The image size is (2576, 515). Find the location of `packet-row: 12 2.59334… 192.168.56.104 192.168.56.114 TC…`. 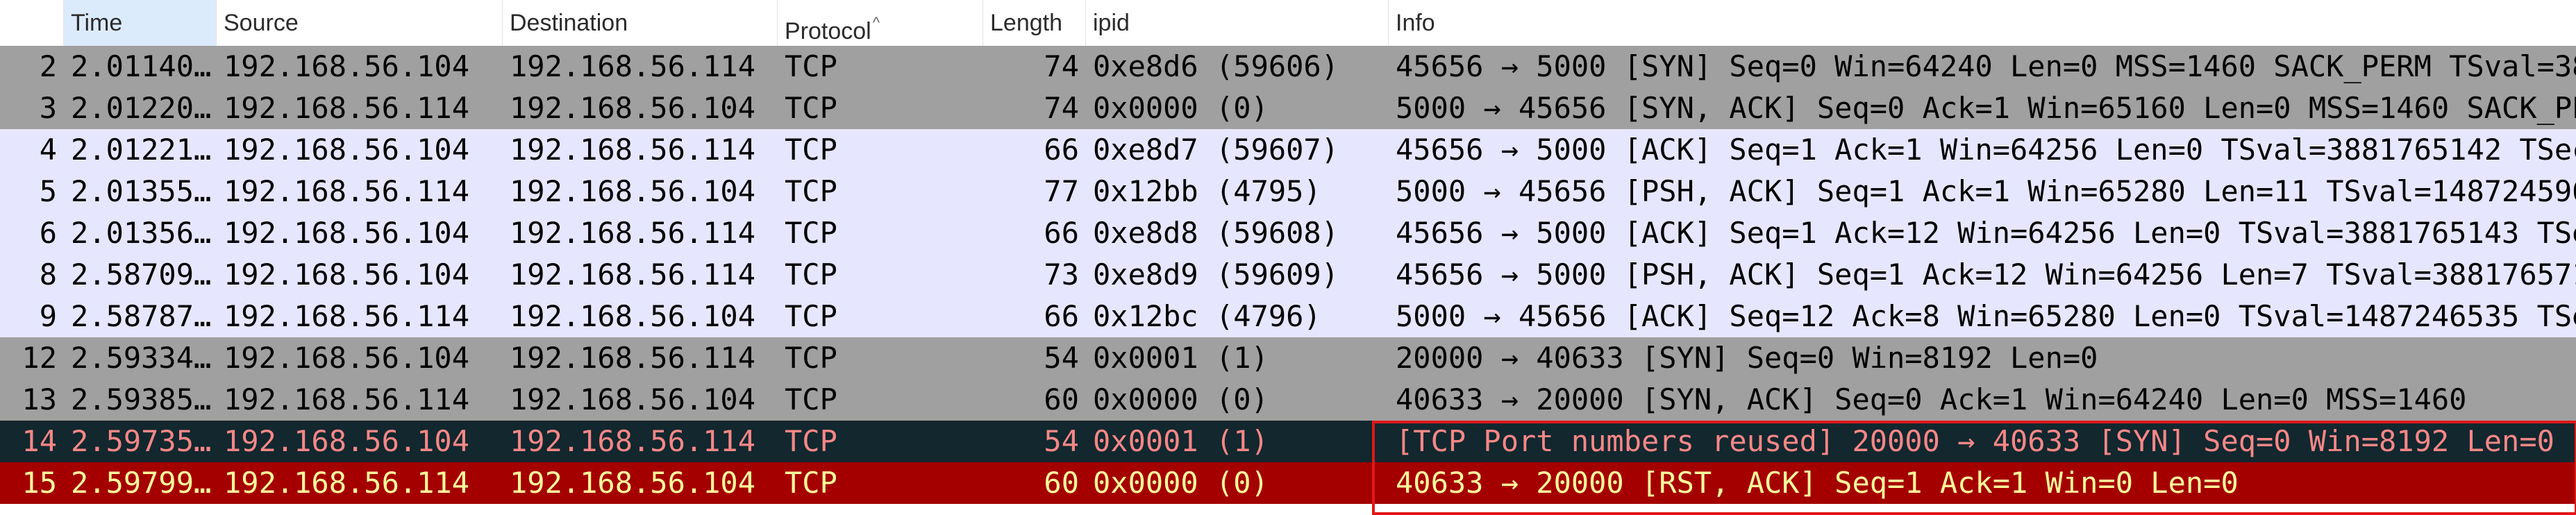

packet-row: 12 2.59334… 192.168.56.104 192.168.56.114 TC… is located at coordinates (1288, 358).